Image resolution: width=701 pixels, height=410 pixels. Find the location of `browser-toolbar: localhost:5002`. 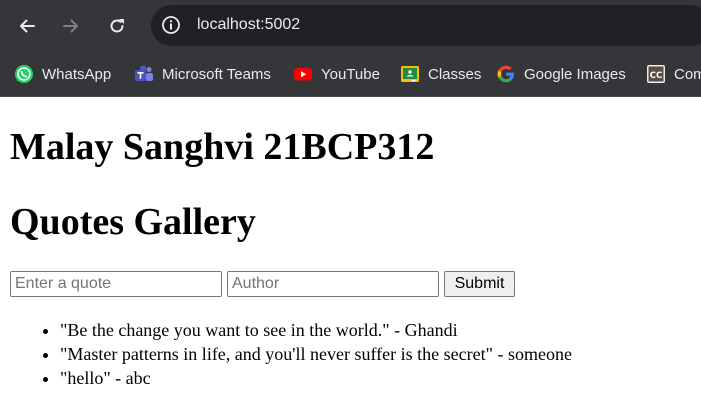

browser-toolbar: localhost:5002 is located at coordinates (350, 26).